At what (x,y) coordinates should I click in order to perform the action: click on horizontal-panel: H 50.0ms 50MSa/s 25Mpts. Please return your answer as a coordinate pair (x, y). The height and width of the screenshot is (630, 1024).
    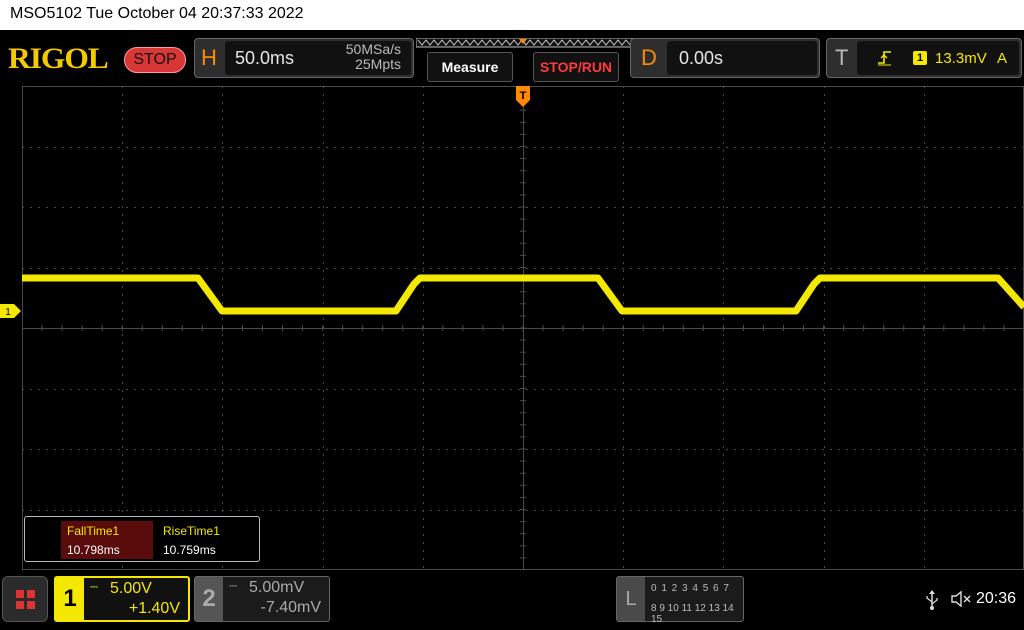
    Looking at the image, I should click on (304, 58).